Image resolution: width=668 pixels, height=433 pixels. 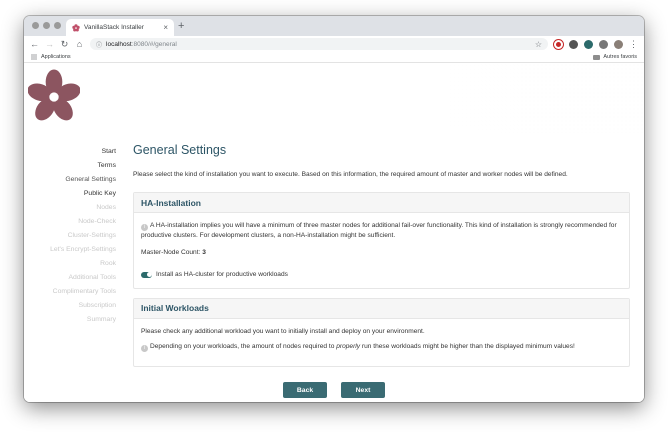 What do you see at coordinates (70, 166) in the screenshot?
I see `sidebar-item-terms: Terms` at bounding box center [70, 166].